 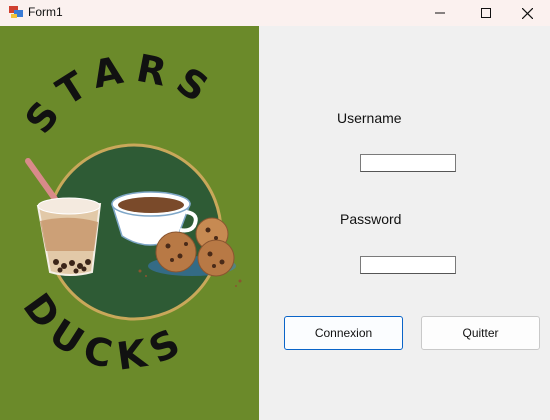 What do you see at coordinates (371, 219) in the screenshot?
I see `password-label: Password` at bounding box center [371, 219].